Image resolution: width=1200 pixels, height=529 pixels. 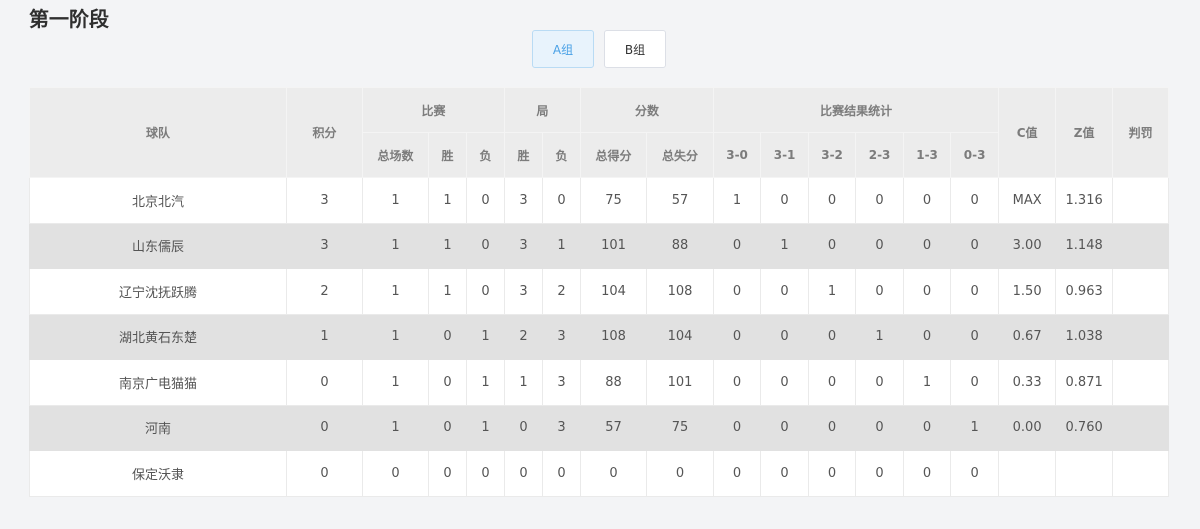 I want to click on score-for-cell: 75, so click(x=614, y=200).